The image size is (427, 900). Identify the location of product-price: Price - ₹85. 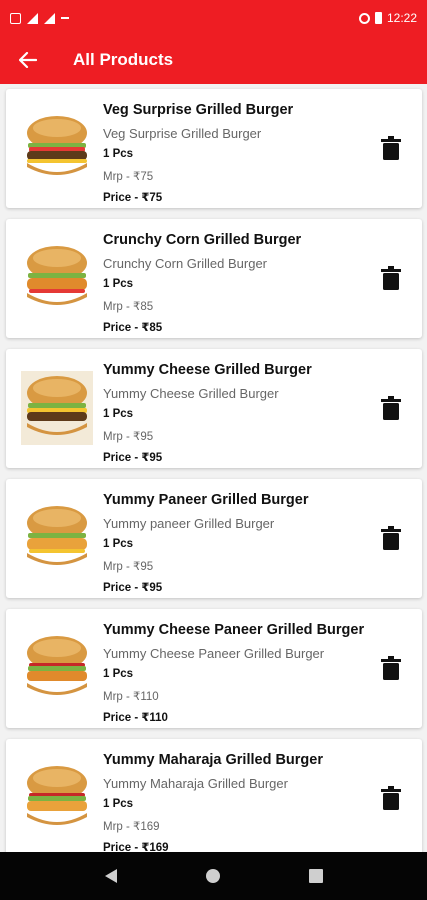
(133, 328).